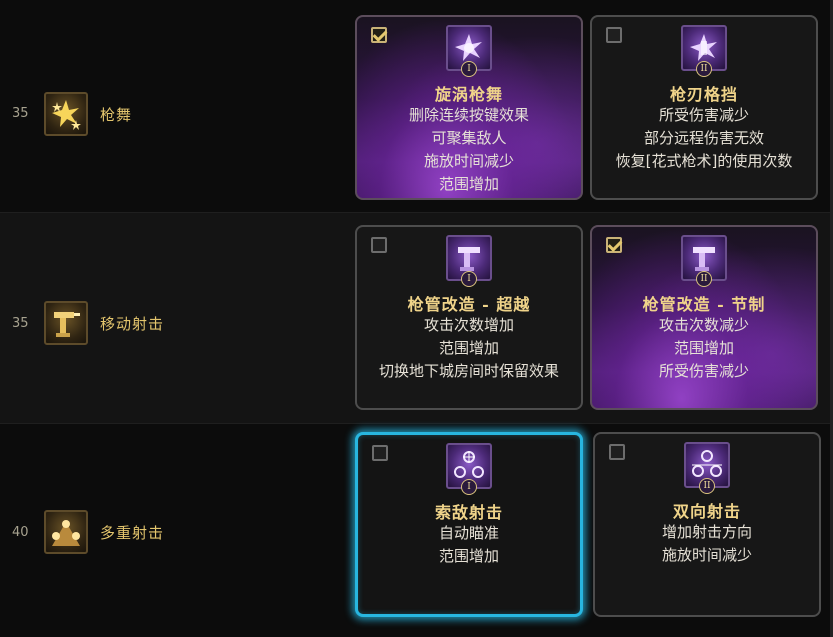 The height and width of the screenshot is (637, 833). What do you see at coordinates (706, 511) in the screenshot?
I see `talent-title: 双向射击` at bounding box center [706, 511].